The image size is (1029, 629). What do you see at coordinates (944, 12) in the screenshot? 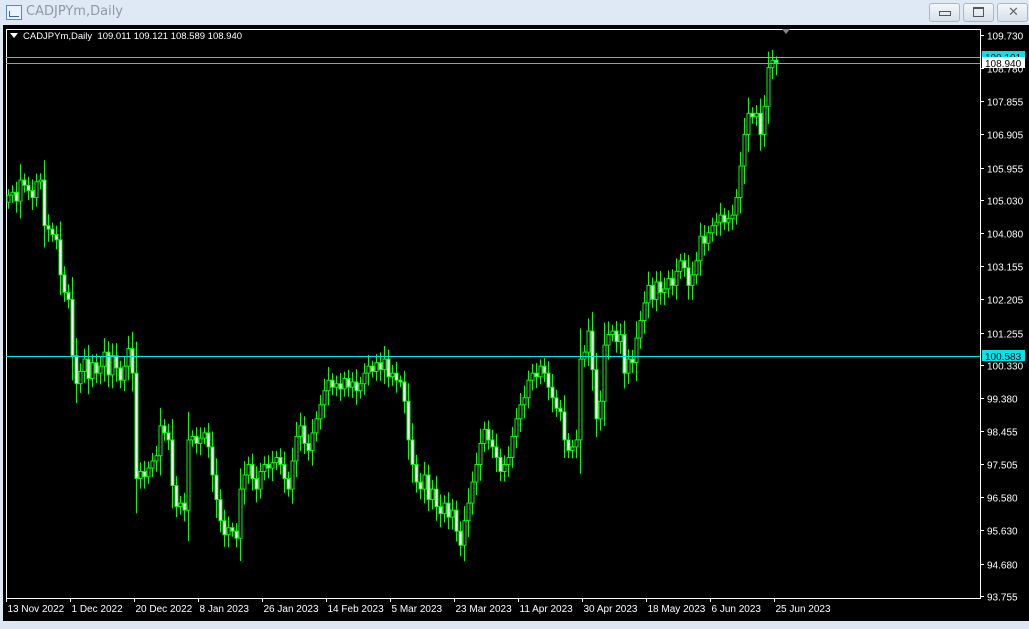
I see `minimize-button` at bounding box center [944, 12].